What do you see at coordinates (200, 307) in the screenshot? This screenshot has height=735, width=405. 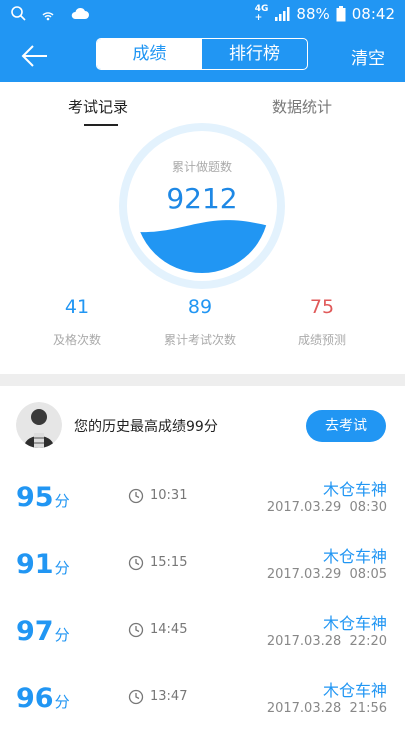 I see `stat-value: 89` at bounding box center [200, 307].